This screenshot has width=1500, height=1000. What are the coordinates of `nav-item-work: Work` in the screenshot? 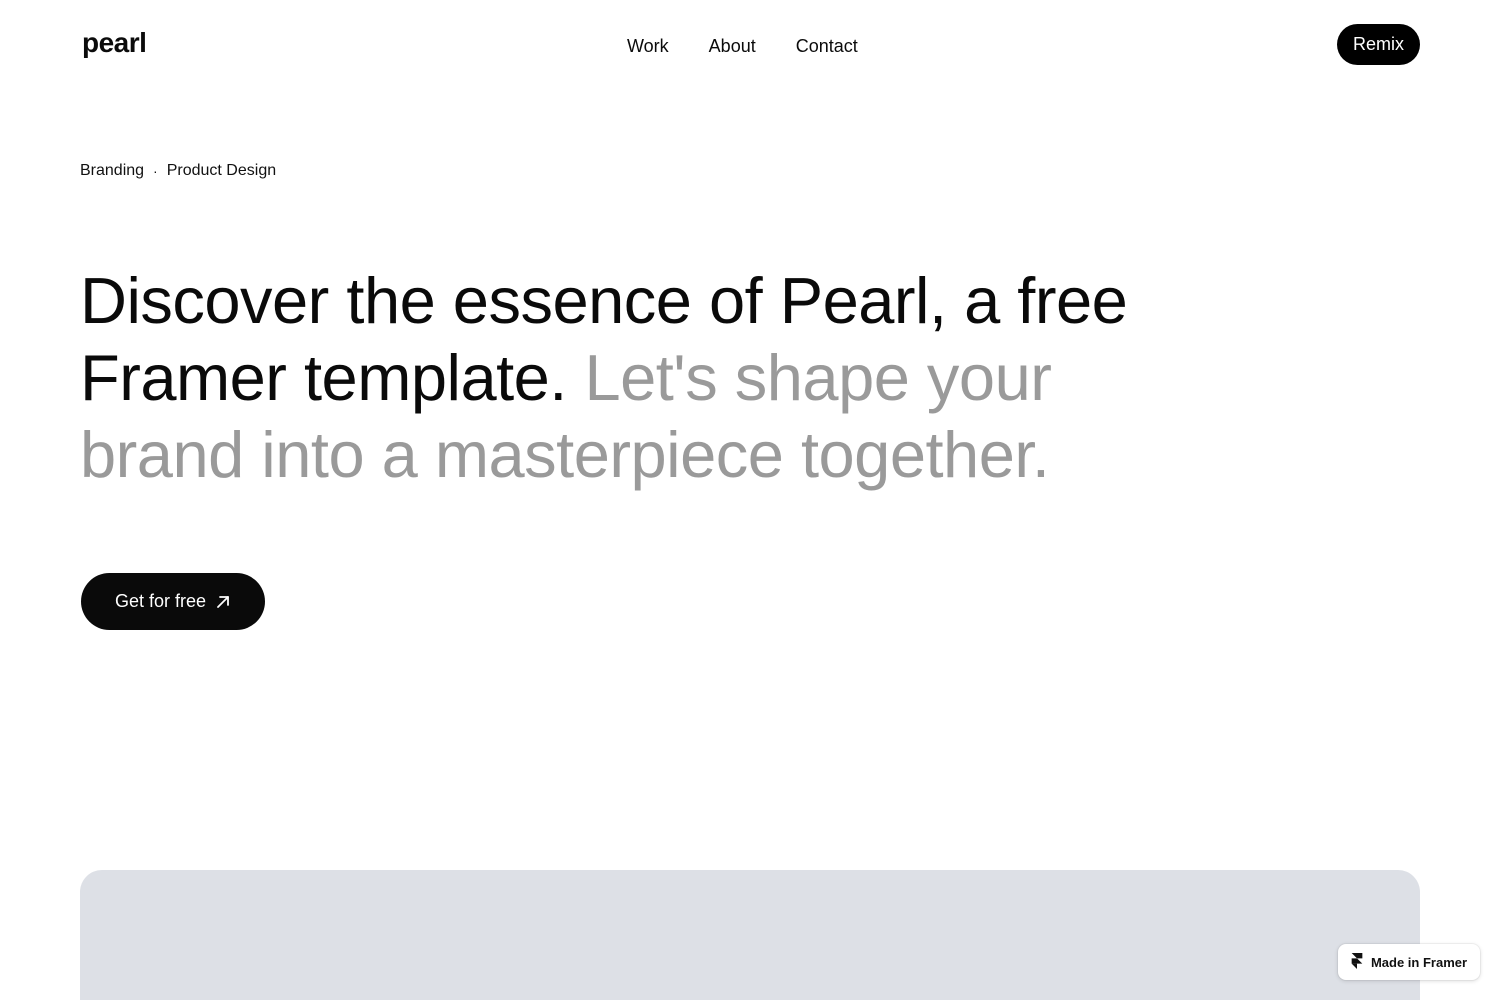 It's located at (648, 46).